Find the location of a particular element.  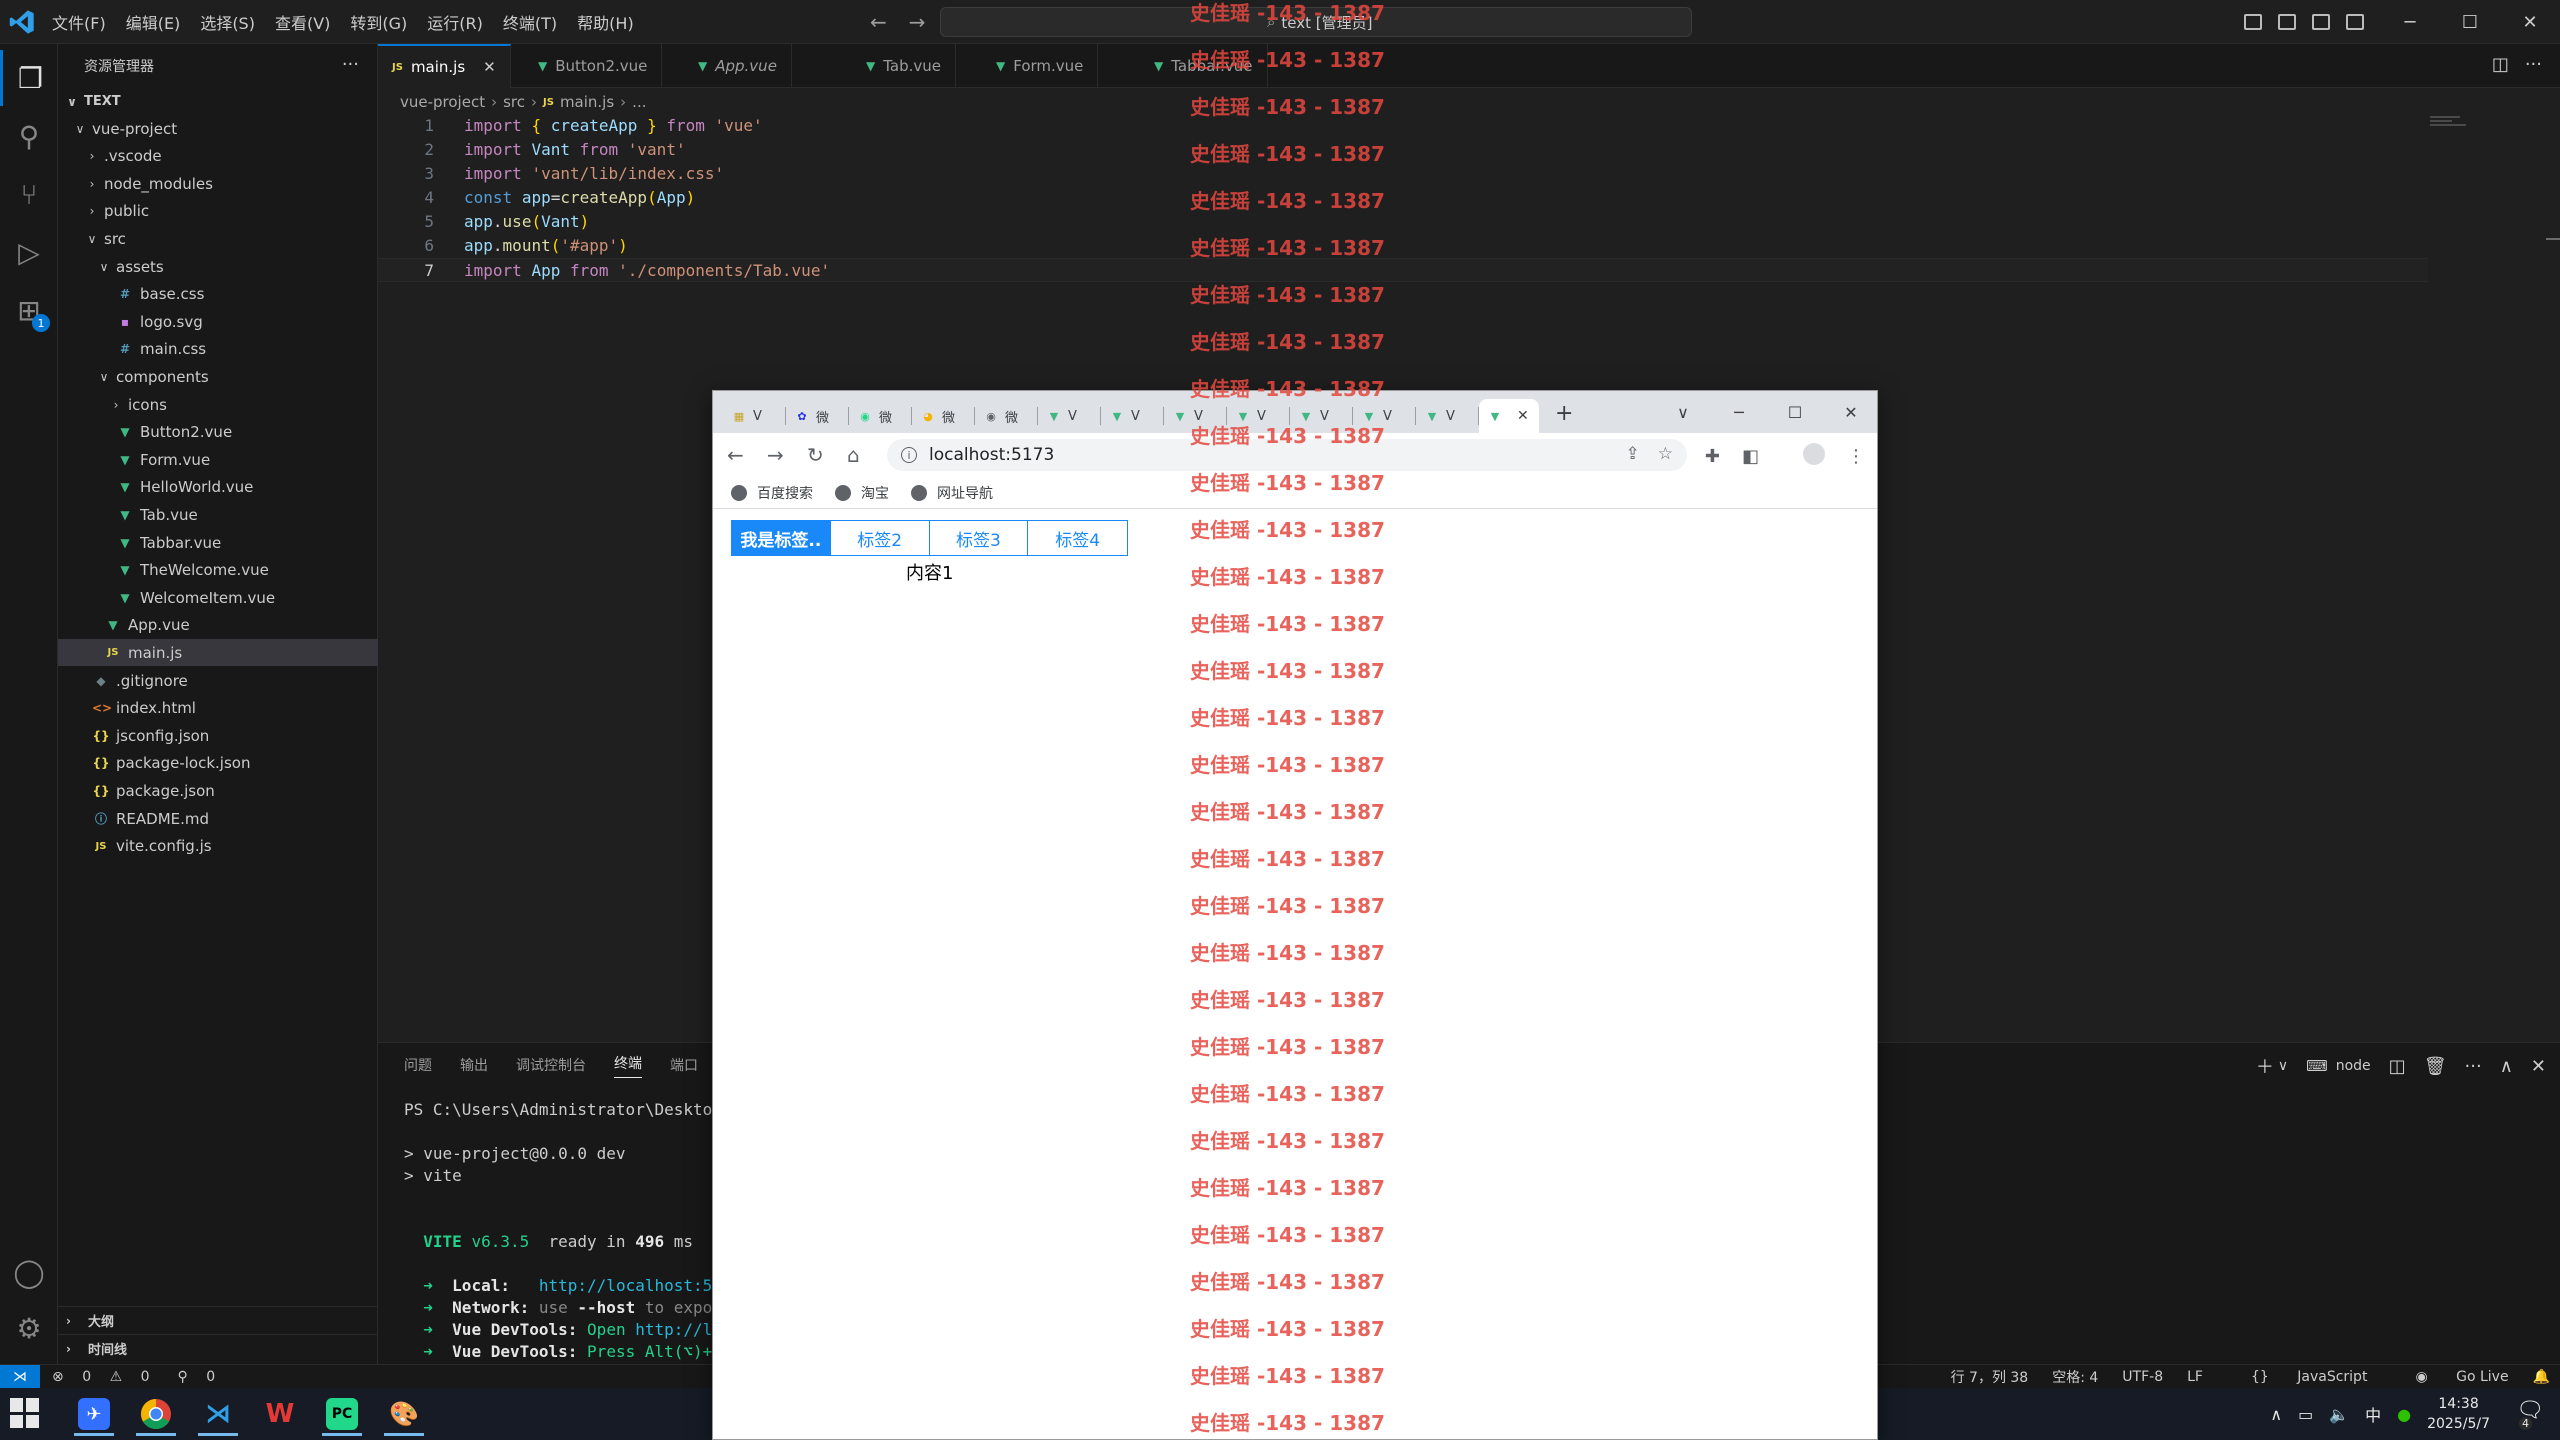

taskbar-wps-icon: W is located at coordinates (280, 1414).